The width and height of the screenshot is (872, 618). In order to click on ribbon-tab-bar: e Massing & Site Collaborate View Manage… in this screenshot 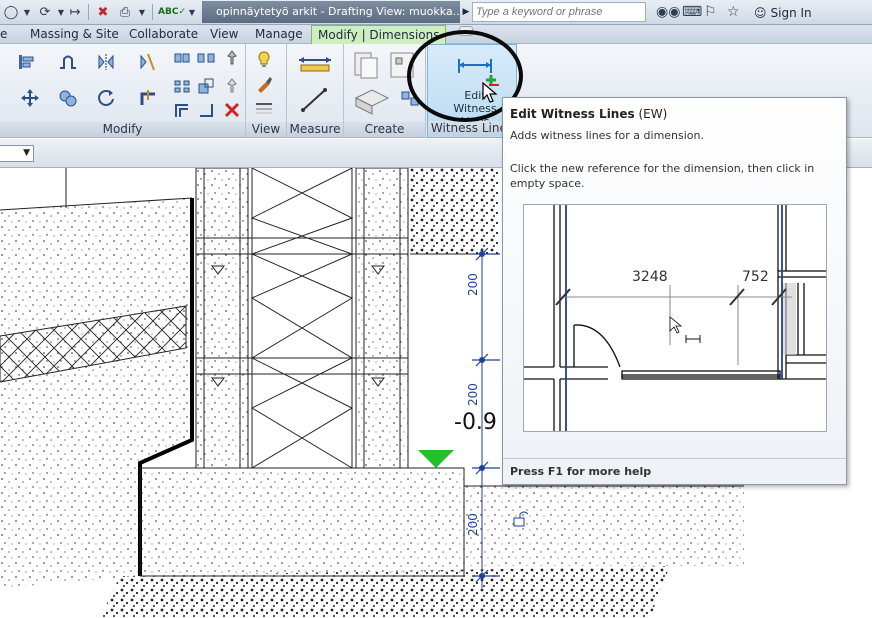, I will do `click(436, 35)`.